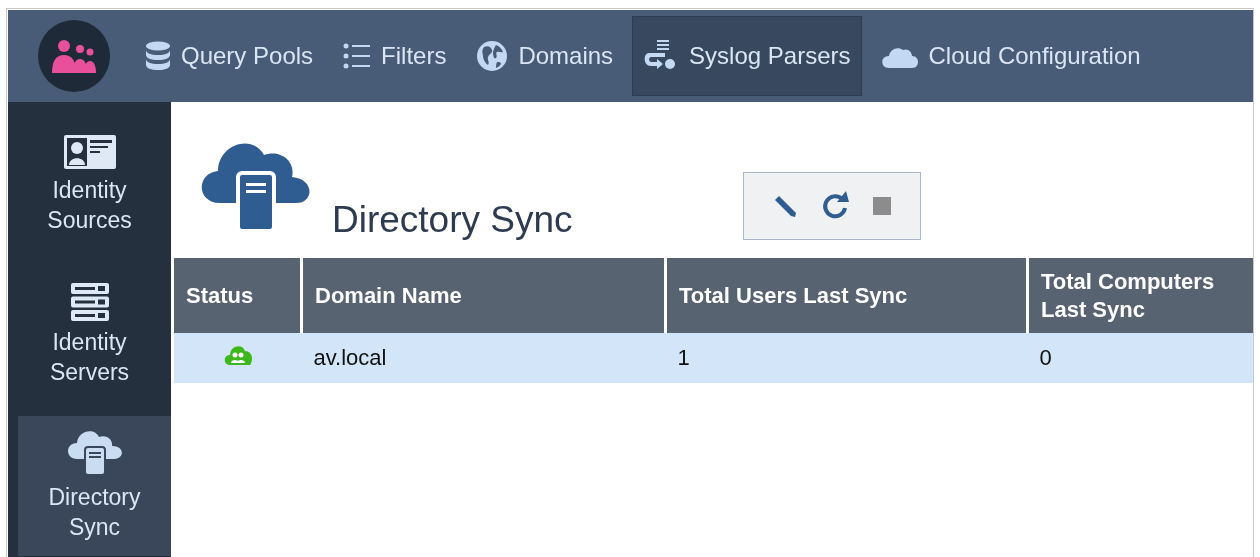 This screenshot has height=557, width=1260. Describe the element at coordinates (94, 486) in the screenshot. I see `sidebar-item: Directory Sync` at that location.